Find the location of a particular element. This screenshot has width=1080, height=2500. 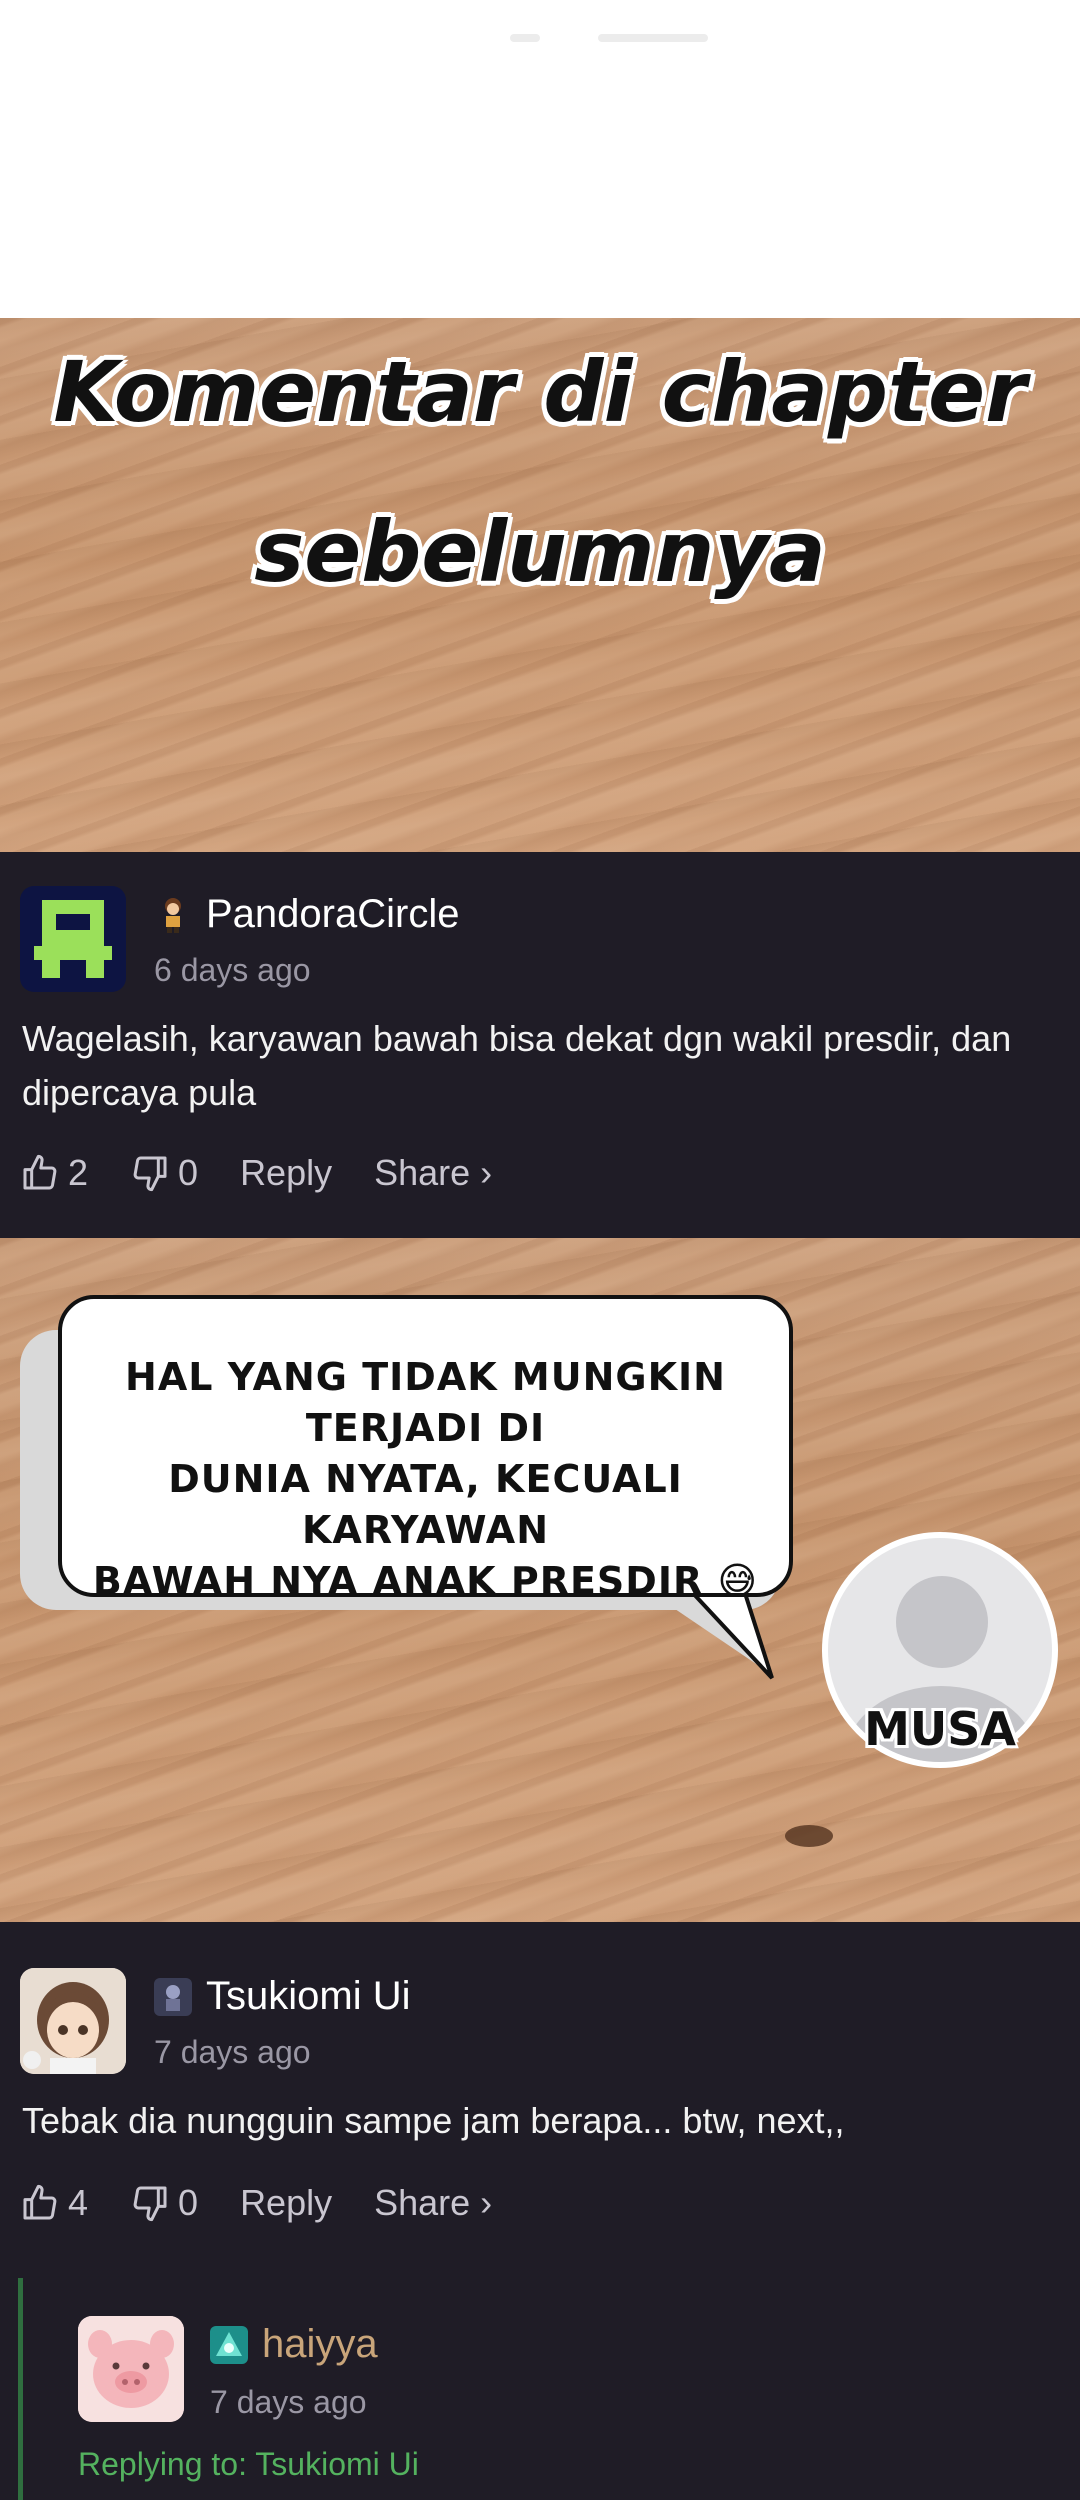

reply-thread-line is located at coordinates (20, 2389).